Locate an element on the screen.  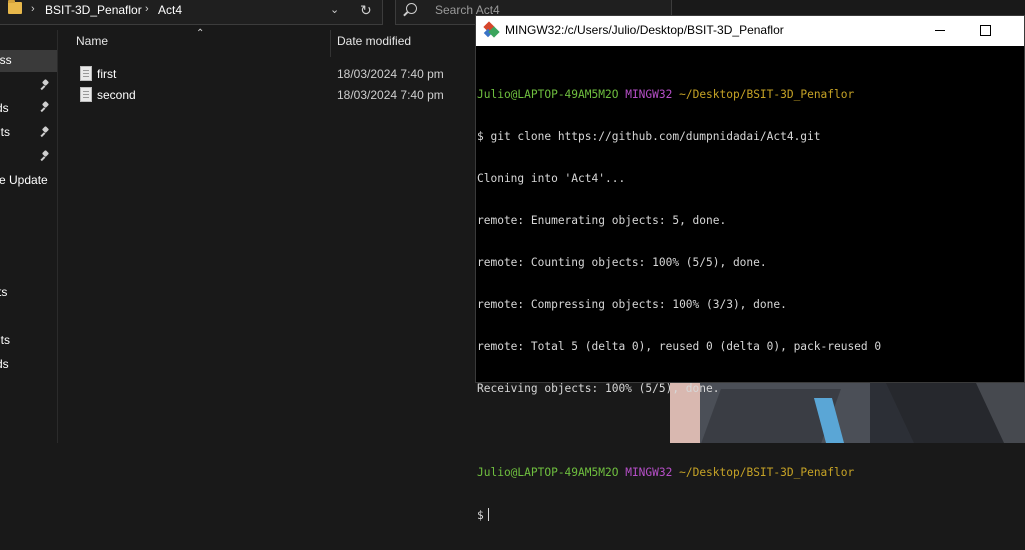
column-divider is located at coordinates (330, 43).